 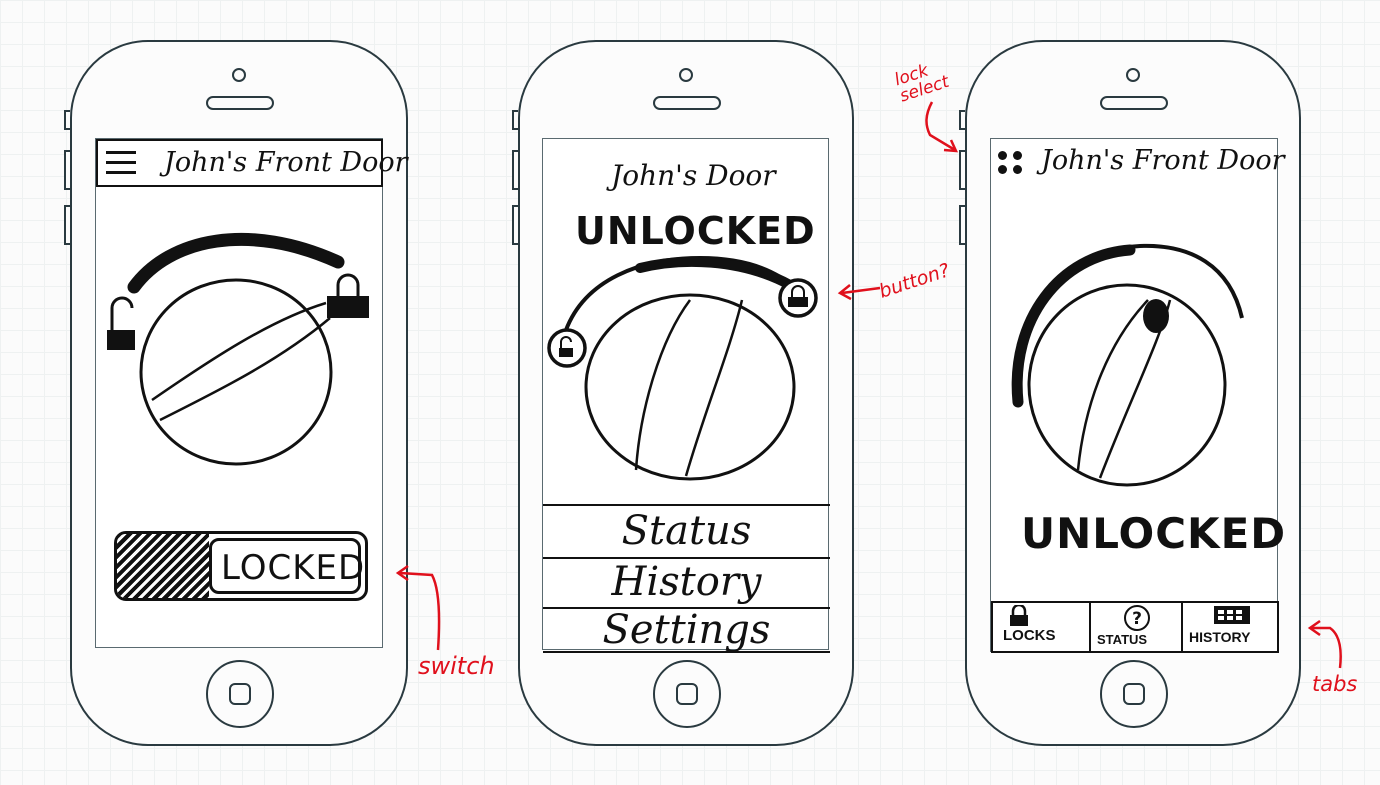 What do you see at coordinates (859, 292) in the screenshot?
I see `annotation-arrow-button` at bounding box center [859, 292].